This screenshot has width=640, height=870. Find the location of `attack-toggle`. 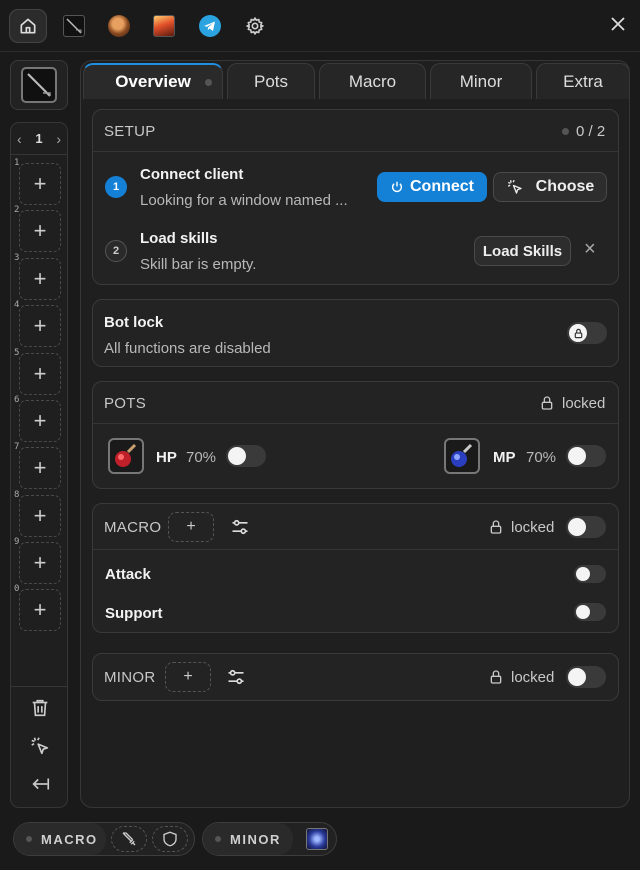

attack-toggle is located at coordinates (590, 574).